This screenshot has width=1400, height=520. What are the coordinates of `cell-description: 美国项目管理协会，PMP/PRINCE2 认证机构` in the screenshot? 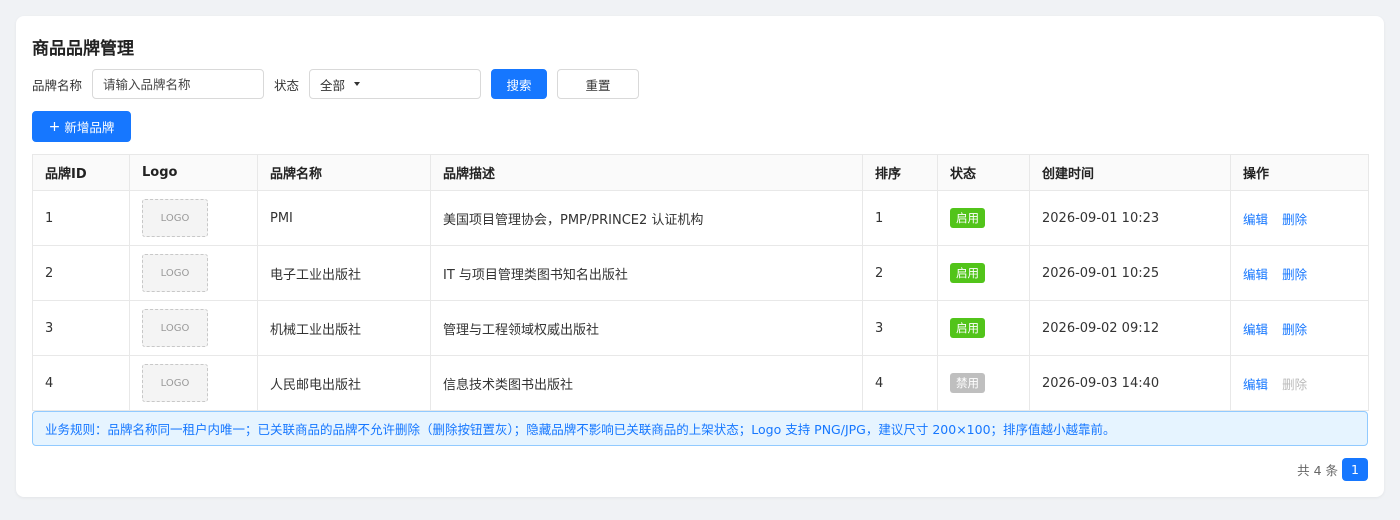 It's located at (646, 218).